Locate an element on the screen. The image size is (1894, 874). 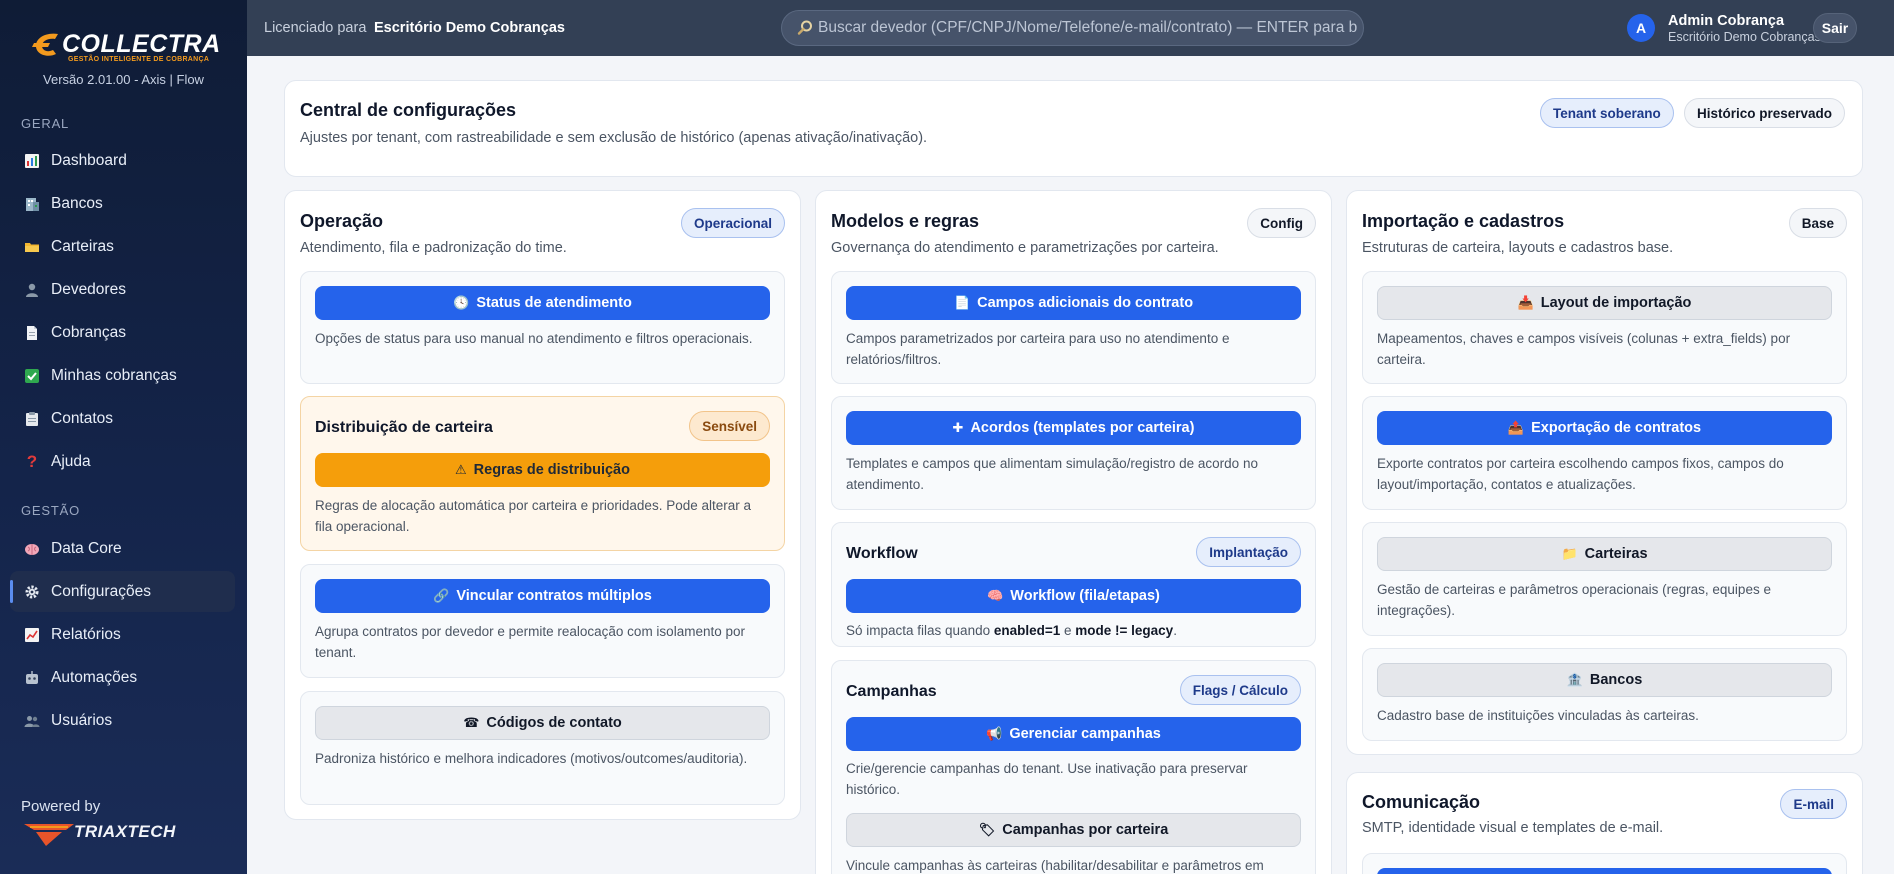
avatar: A is located at coordinates (1641, 28).